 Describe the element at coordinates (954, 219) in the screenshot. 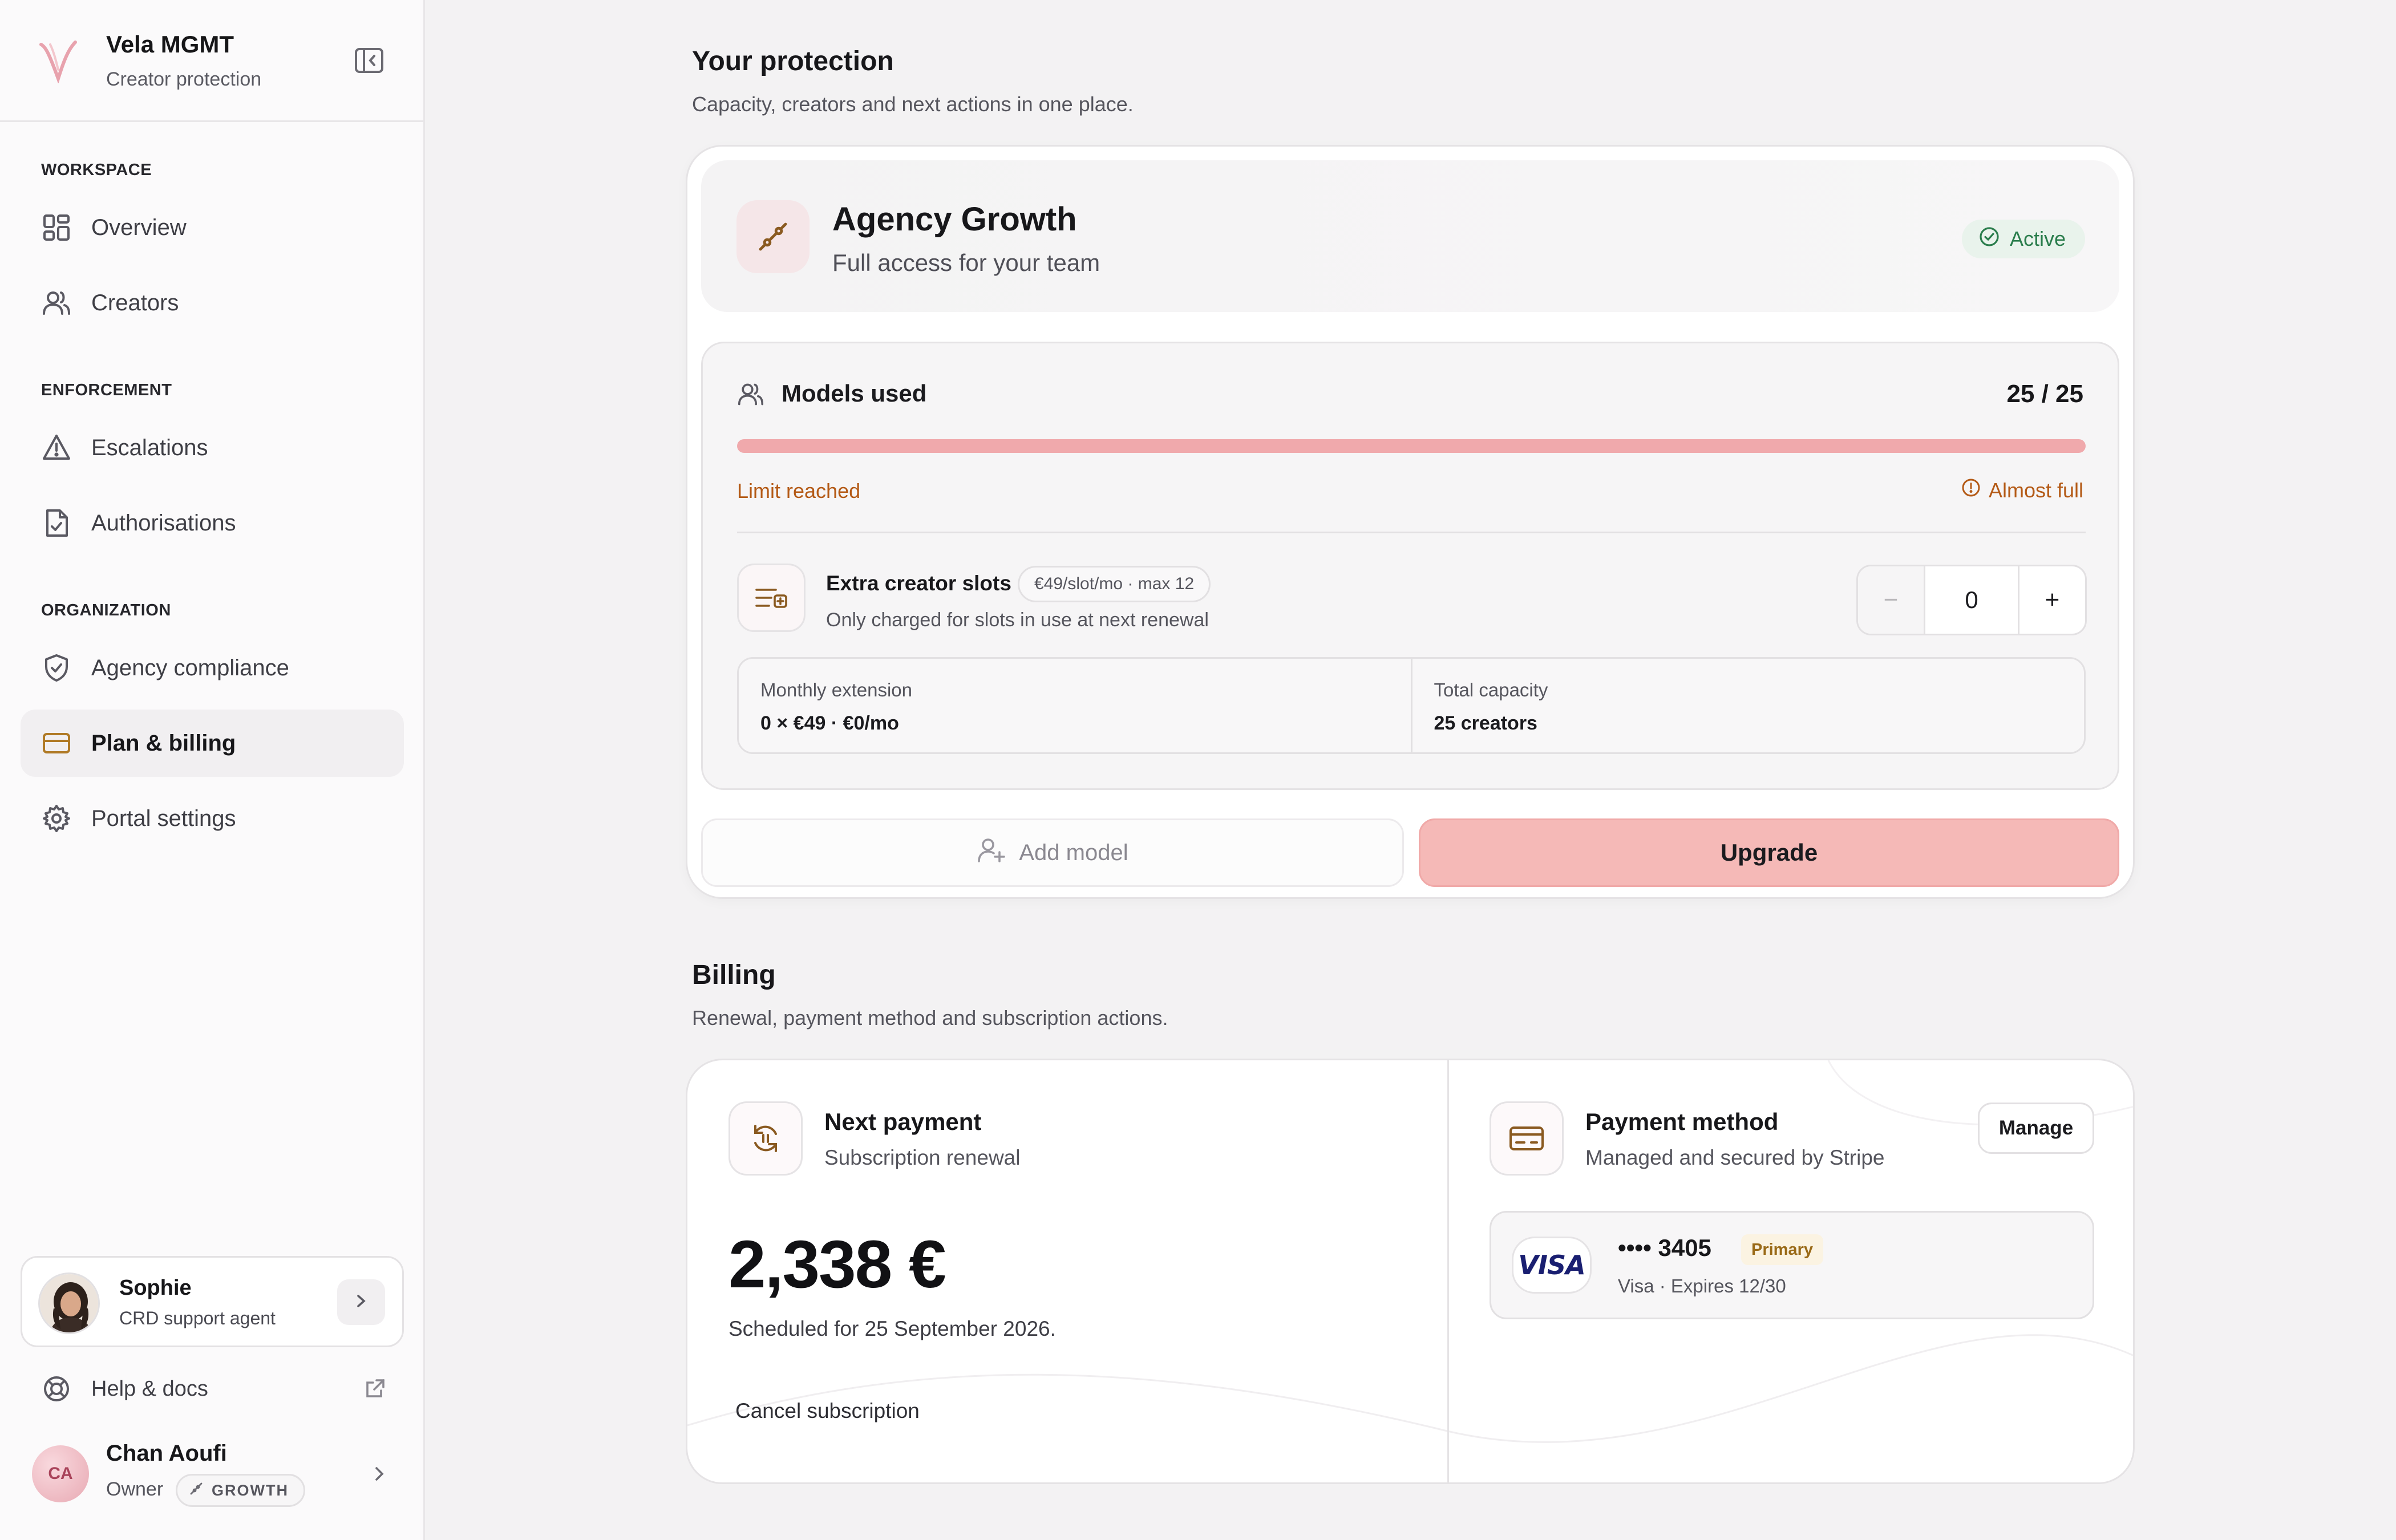

I see `plan-name: Agency Growth` at that location.